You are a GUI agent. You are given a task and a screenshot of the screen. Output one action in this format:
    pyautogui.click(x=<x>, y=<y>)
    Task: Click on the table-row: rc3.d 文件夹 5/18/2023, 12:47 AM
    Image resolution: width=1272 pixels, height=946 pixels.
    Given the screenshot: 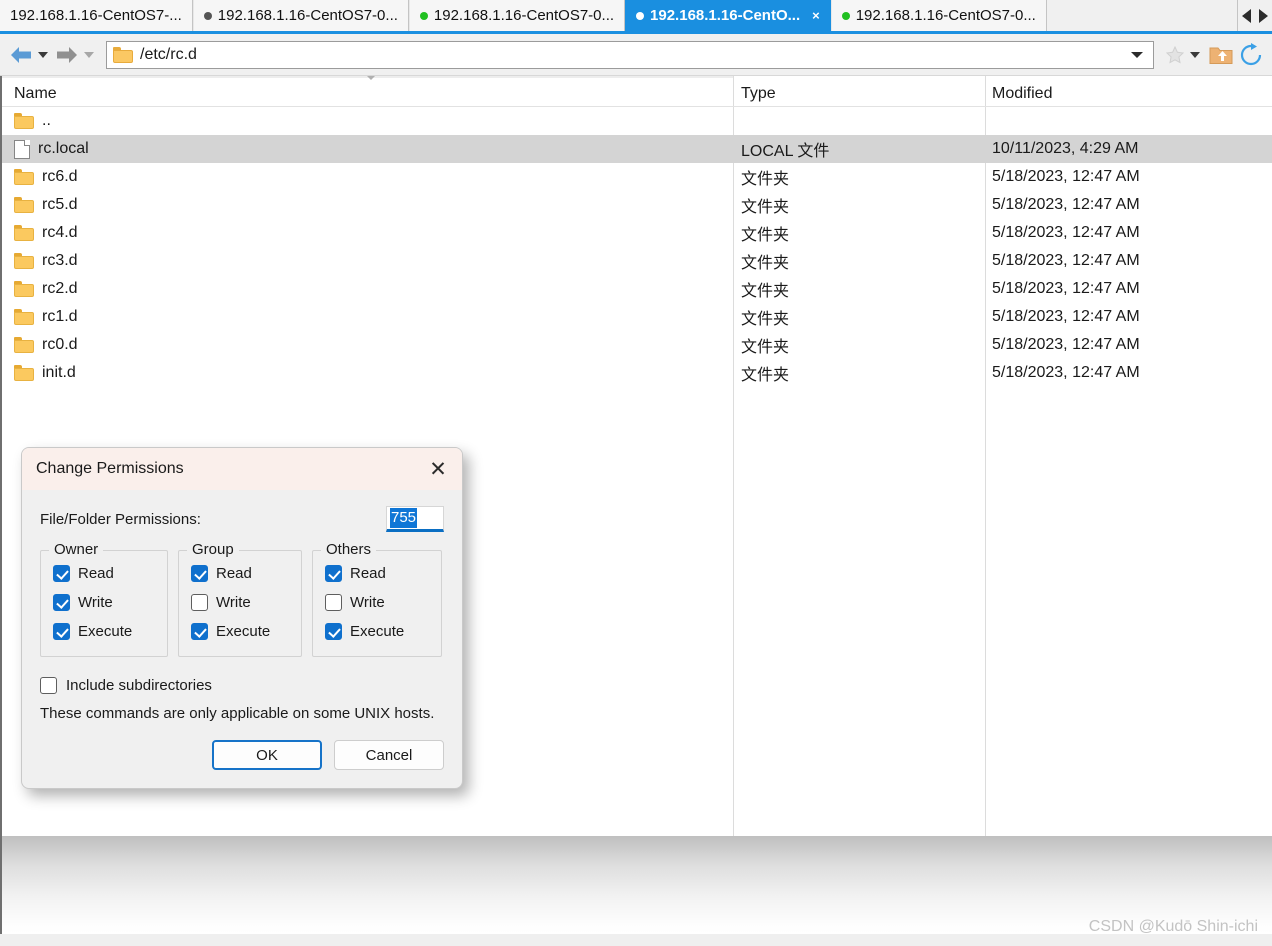 What is the action you would take?
    pyautogui.click(x=637, y=261)
    